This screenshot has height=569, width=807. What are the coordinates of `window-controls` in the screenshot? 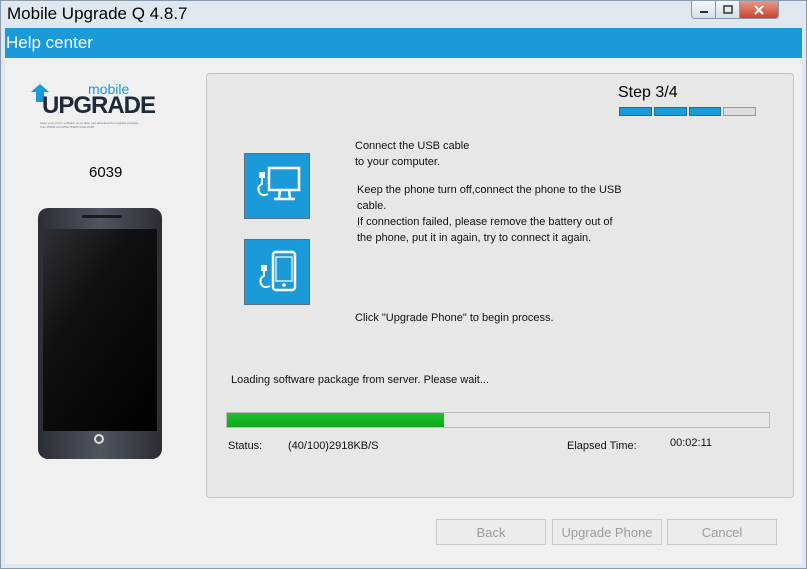 It's located at (735, 10).